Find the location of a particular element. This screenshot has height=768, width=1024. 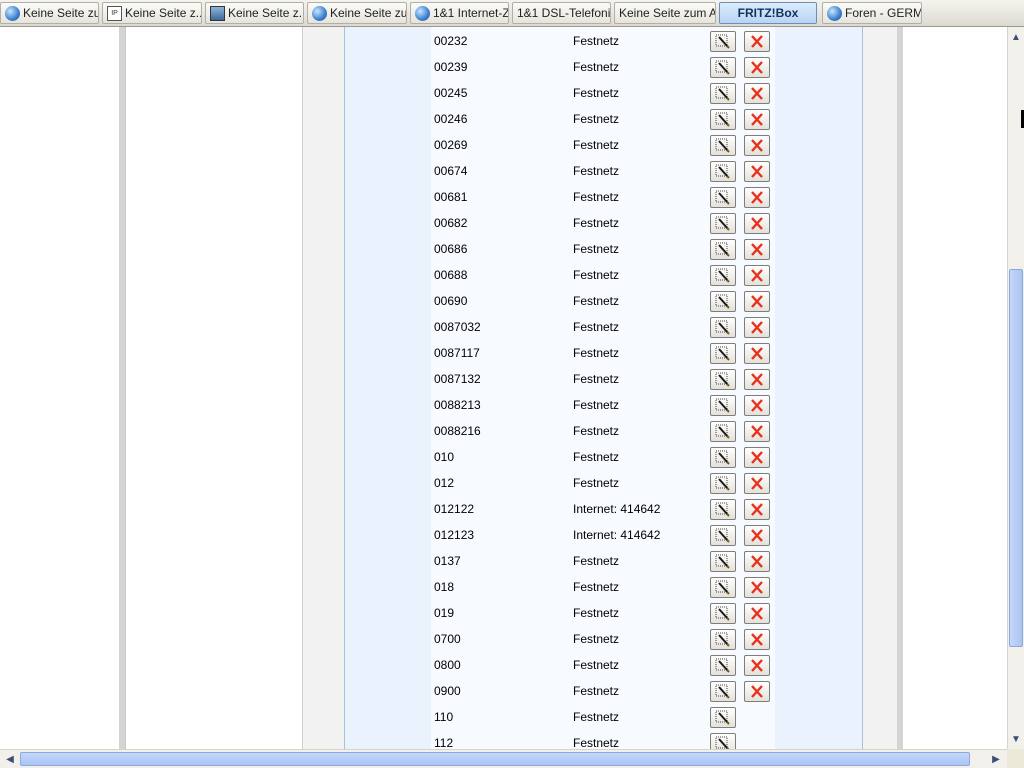

scroll-right-arrow-icon: ▶ is located at coordinates (996, 759).